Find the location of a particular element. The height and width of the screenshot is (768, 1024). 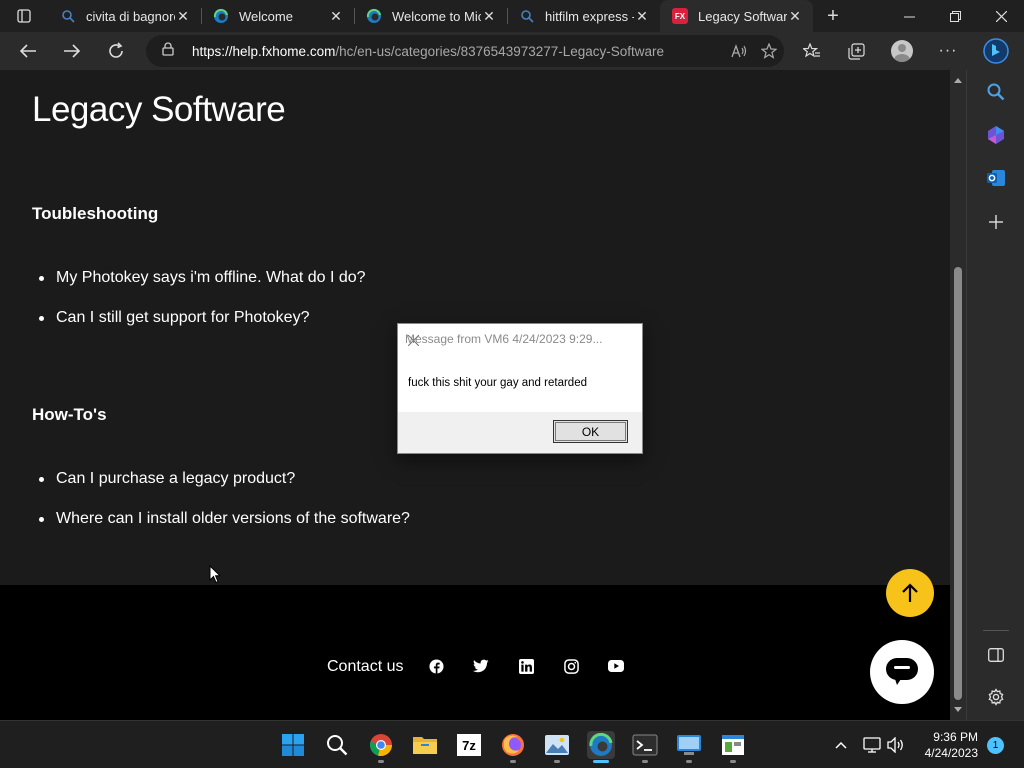

copilot-icon is located at coordinates (996, 135).